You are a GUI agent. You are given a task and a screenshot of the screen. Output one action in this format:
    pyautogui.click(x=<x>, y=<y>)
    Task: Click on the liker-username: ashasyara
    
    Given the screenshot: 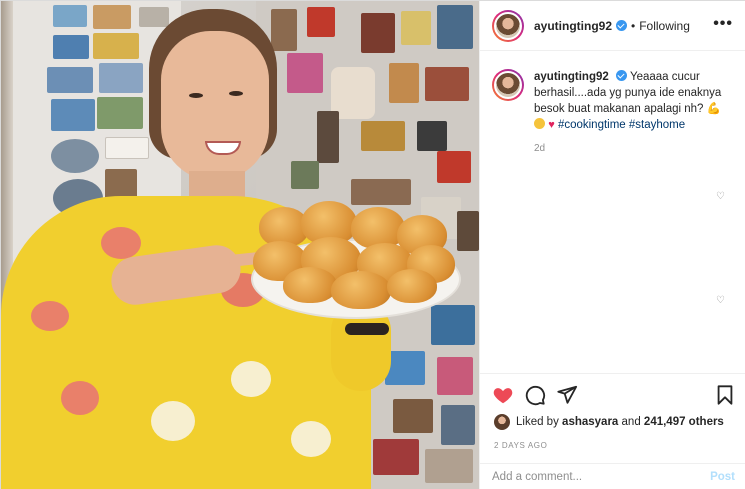 What is the action you would take?
    pyautogui.click(x=590, y=422)
    